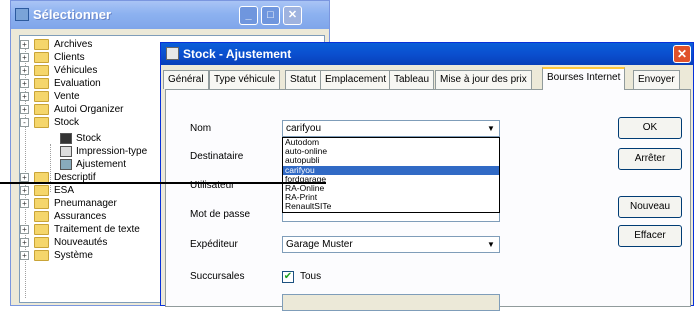 This screenshot has width=694, height=311. What do you see at coordinates (214, 244) in the screenshot?
I see `expediteur-label: Expéditeur` at bounding box center [214, 244].